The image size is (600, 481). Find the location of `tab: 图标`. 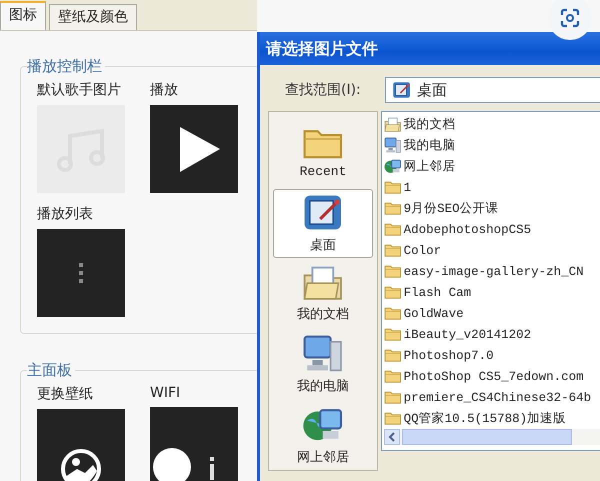

tab: 图标 is located at coordinates (23, 15).